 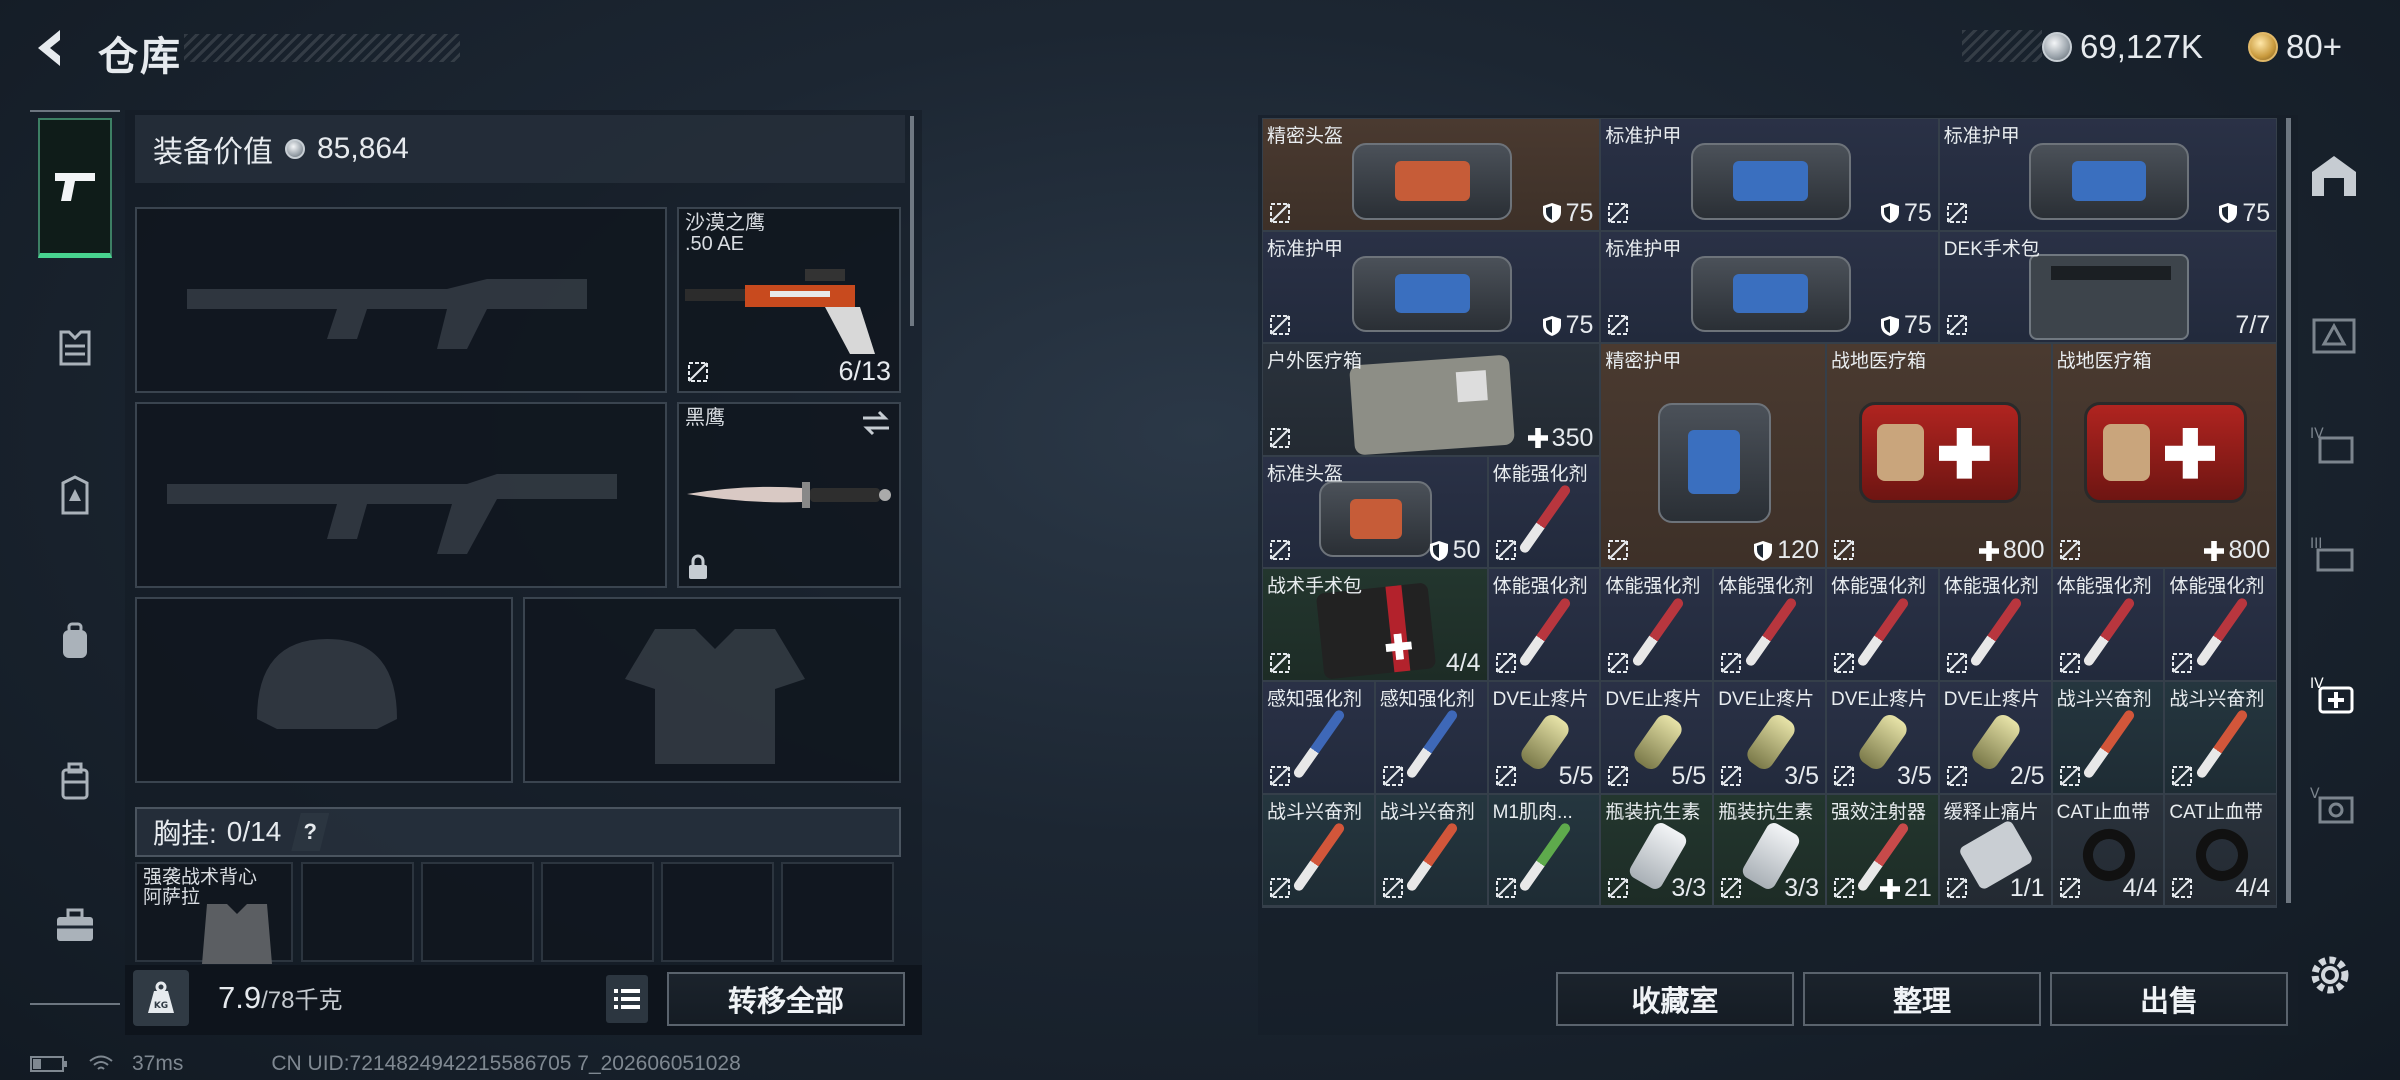 I want to click on collection-room-button: 收藏室, so click(x=1675, y=999).